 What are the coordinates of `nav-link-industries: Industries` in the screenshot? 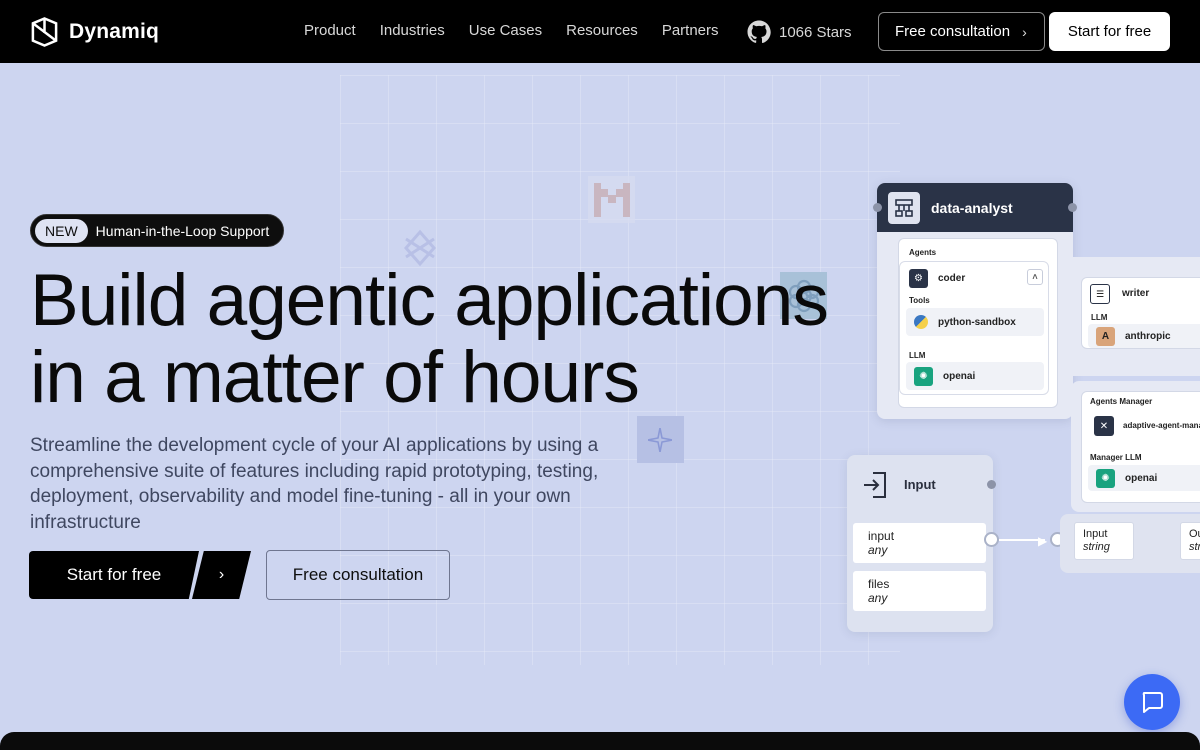 It's located at (412, 30).